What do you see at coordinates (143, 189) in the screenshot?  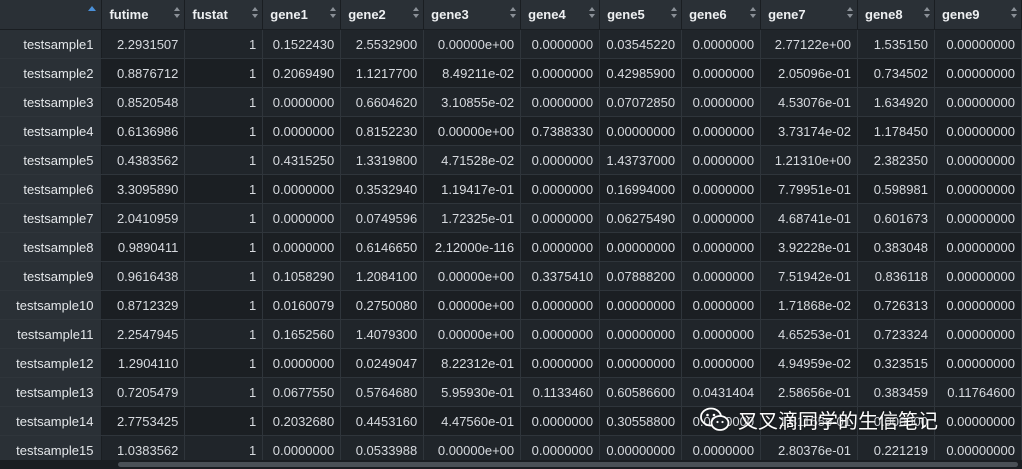 I see `table-cell: 3.3095890` at bounding box center [143, 189].